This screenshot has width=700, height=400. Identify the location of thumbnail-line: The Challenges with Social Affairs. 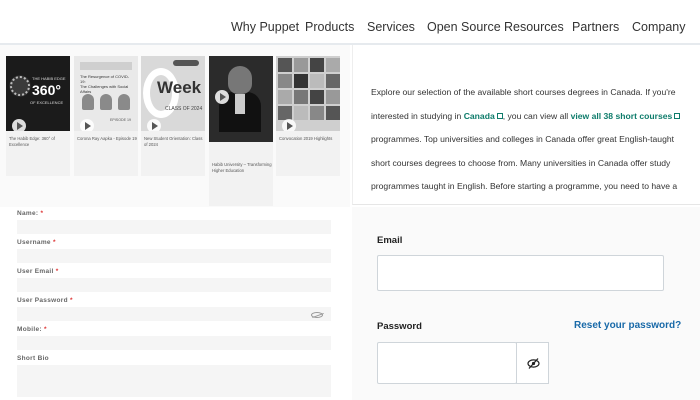
(104, 89).